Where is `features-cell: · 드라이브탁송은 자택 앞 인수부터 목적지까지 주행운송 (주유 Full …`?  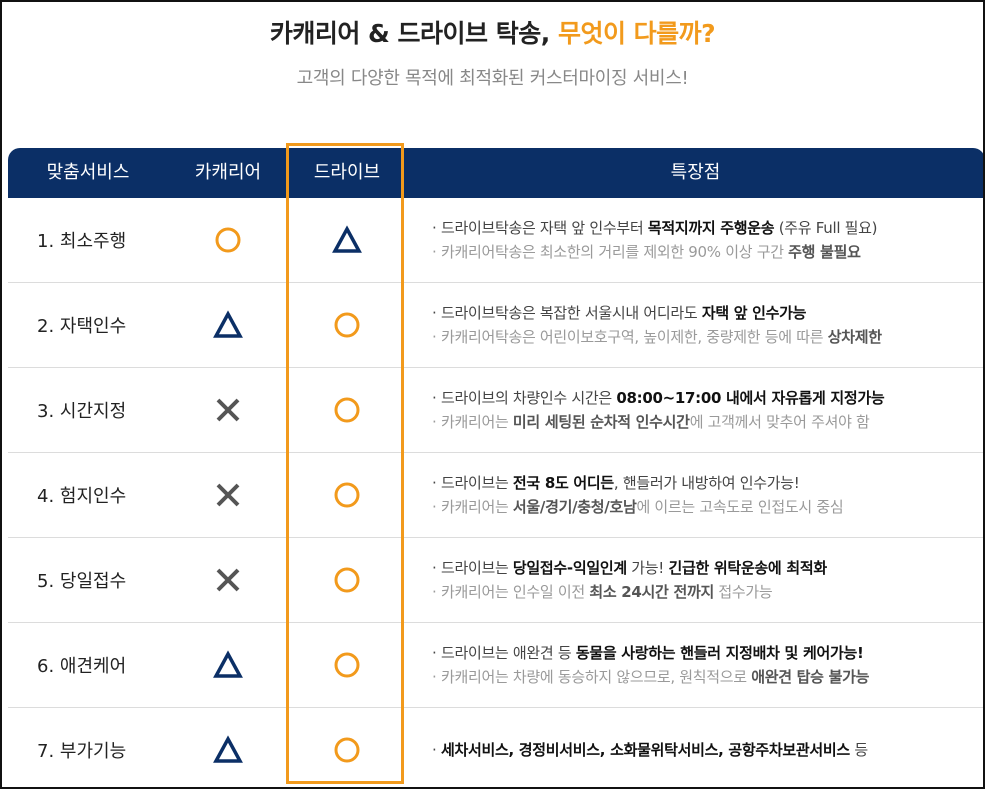
features-cell: · 드라이브탁송은 자택 앞 인수부터 목적지까지 주행운송 (주유 Full … is located at coordinates (707, 240).